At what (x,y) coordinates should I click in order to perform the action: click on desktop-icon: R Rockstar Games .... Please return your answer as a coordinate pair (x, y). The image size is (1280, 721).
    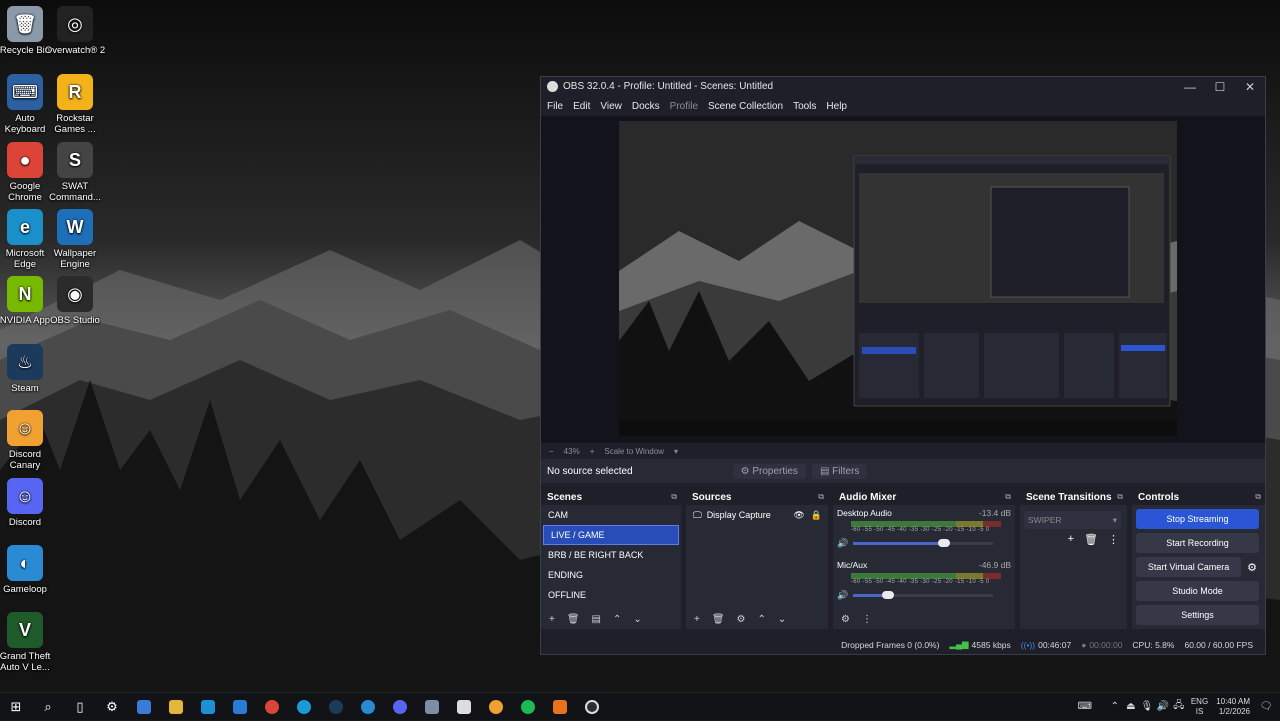
    Looking at the image, I should click on (75, 104).